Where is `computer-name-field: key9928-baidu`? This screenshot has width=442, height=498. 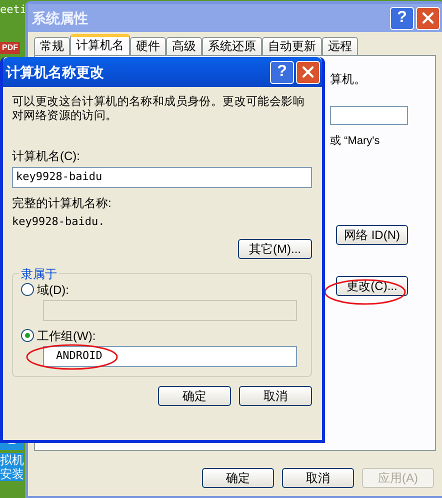
computer-name-field: key9928-baidu is located at coordinates (162, 177).